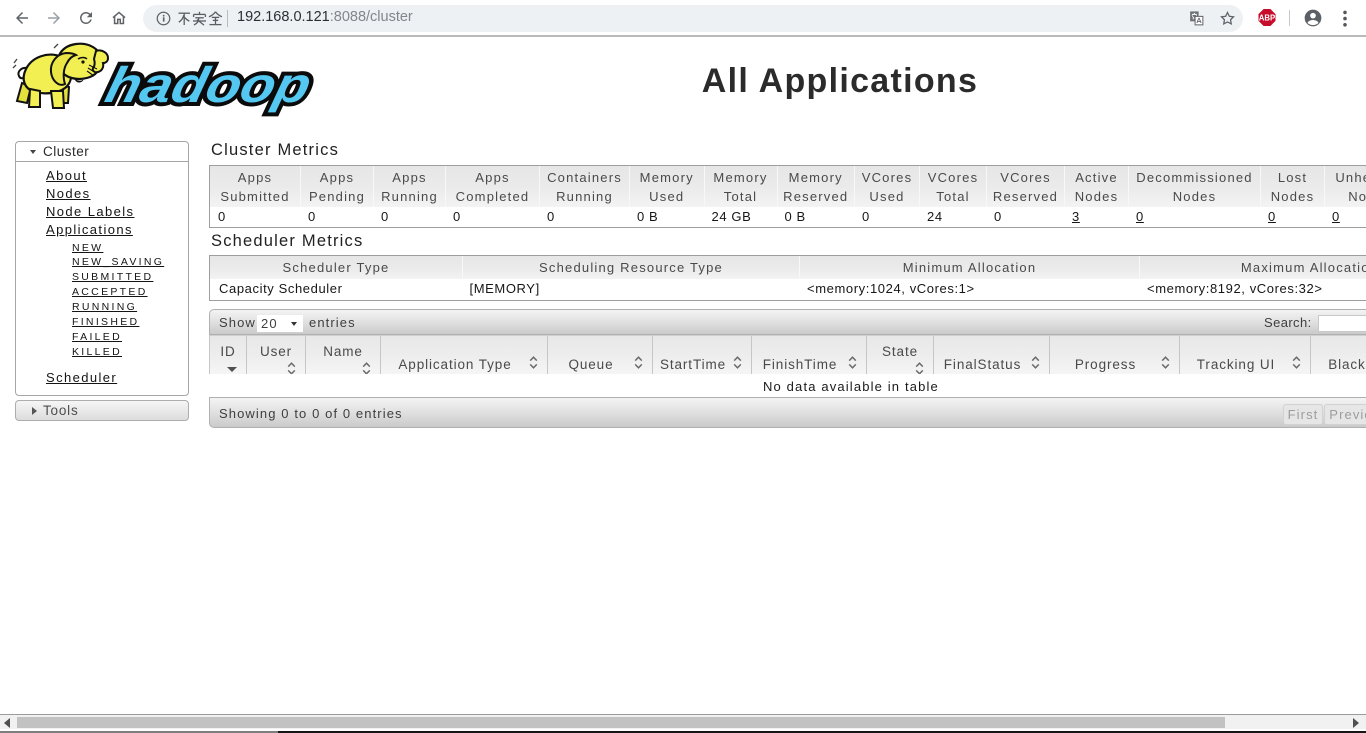 The image size is (1366, 733). What do you see at coordinates (208, 85) in the screenshot?
I see `svg-text: hadoop` at bounding box center [208, 85].